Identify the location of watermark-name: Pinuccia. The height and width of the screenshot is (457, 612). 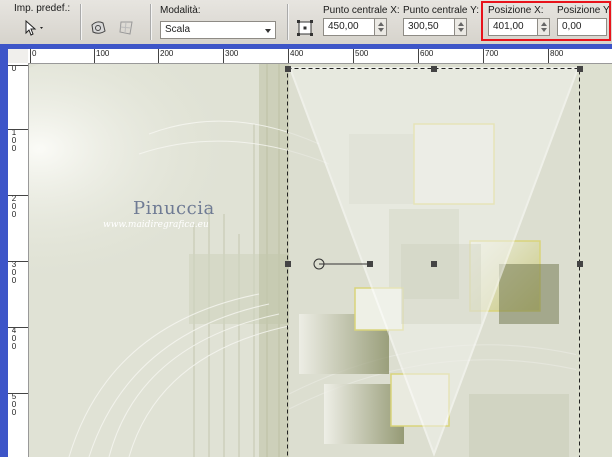
(174, 208).